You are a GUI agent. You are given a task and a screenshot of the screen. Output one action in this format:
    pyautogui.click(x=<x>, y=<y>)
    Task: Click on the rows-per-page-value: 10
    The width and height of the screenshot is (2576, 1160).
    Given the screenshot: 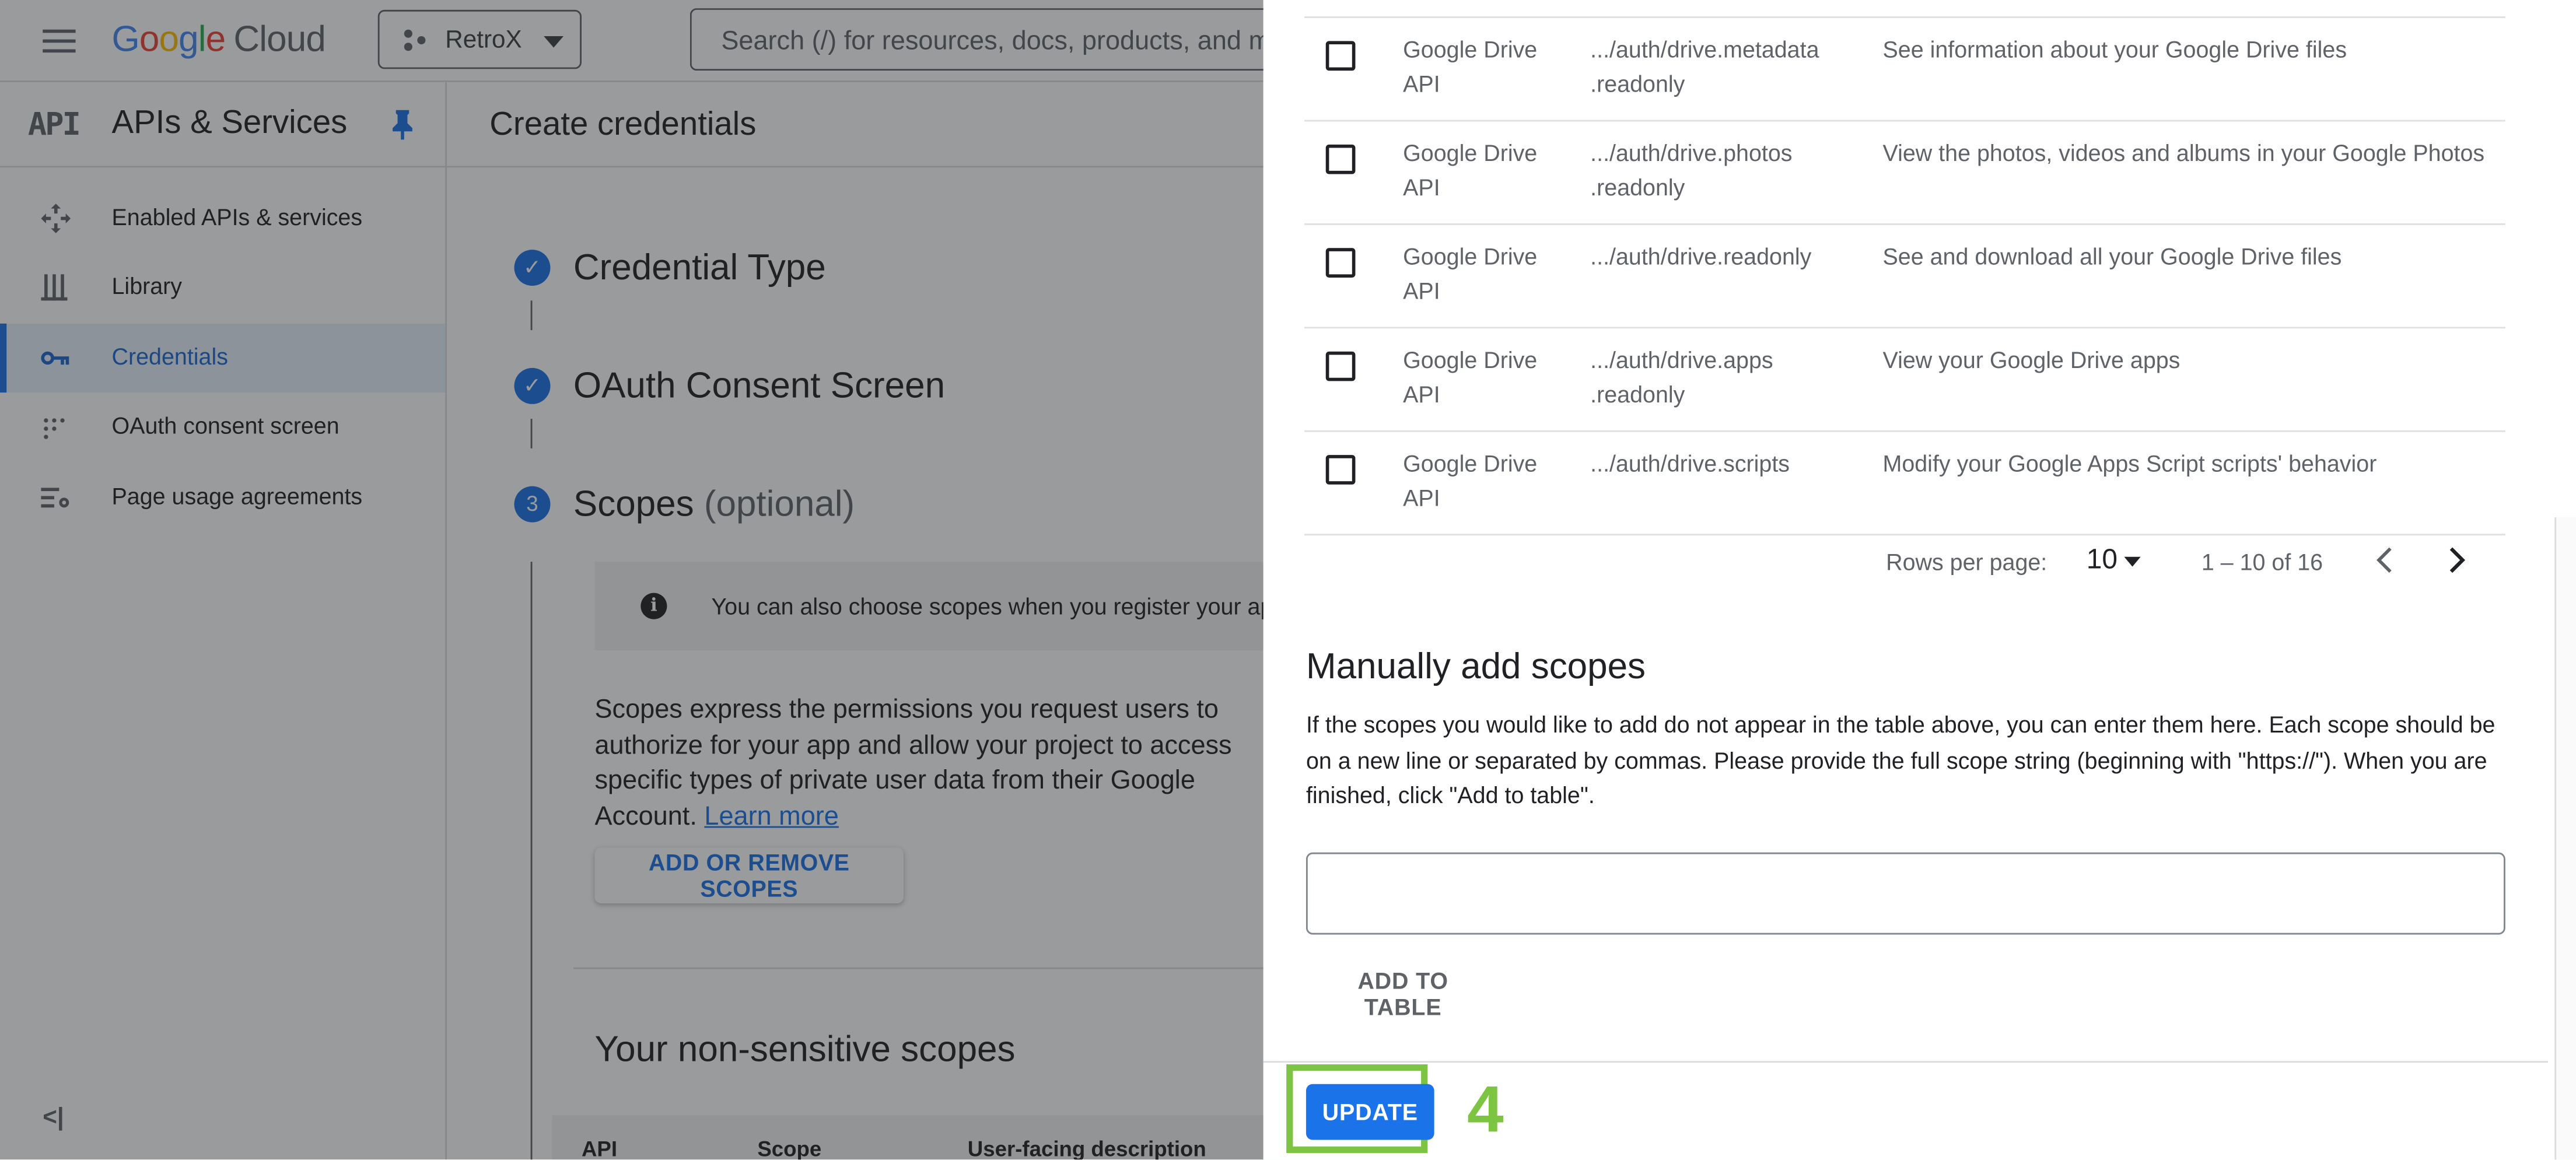 What is the action you would take?
    pyautogui.click(x=2102, y=559)
    